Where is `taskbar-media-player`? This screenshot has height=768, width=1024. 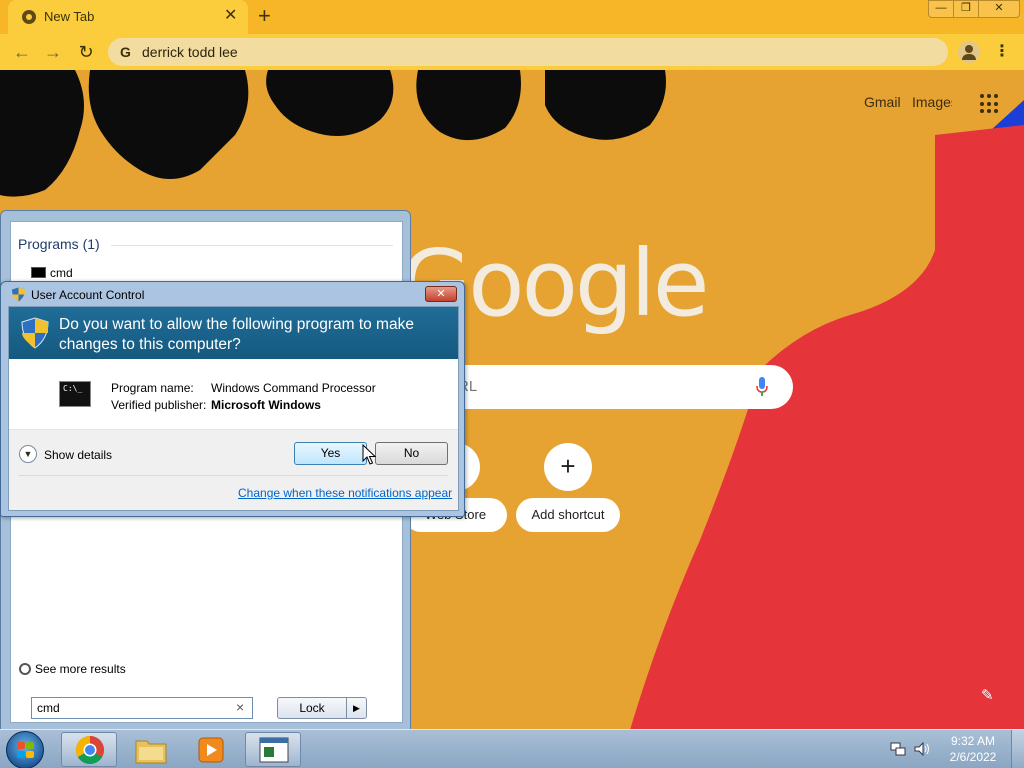 taskbar-media-player is located at coordinates (211, 749).